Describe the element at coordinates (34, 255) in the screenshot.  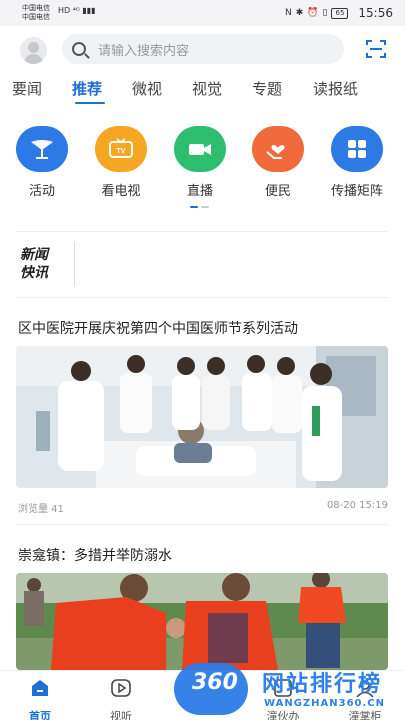
I see `news-flash-line1: 新闻` at that location.